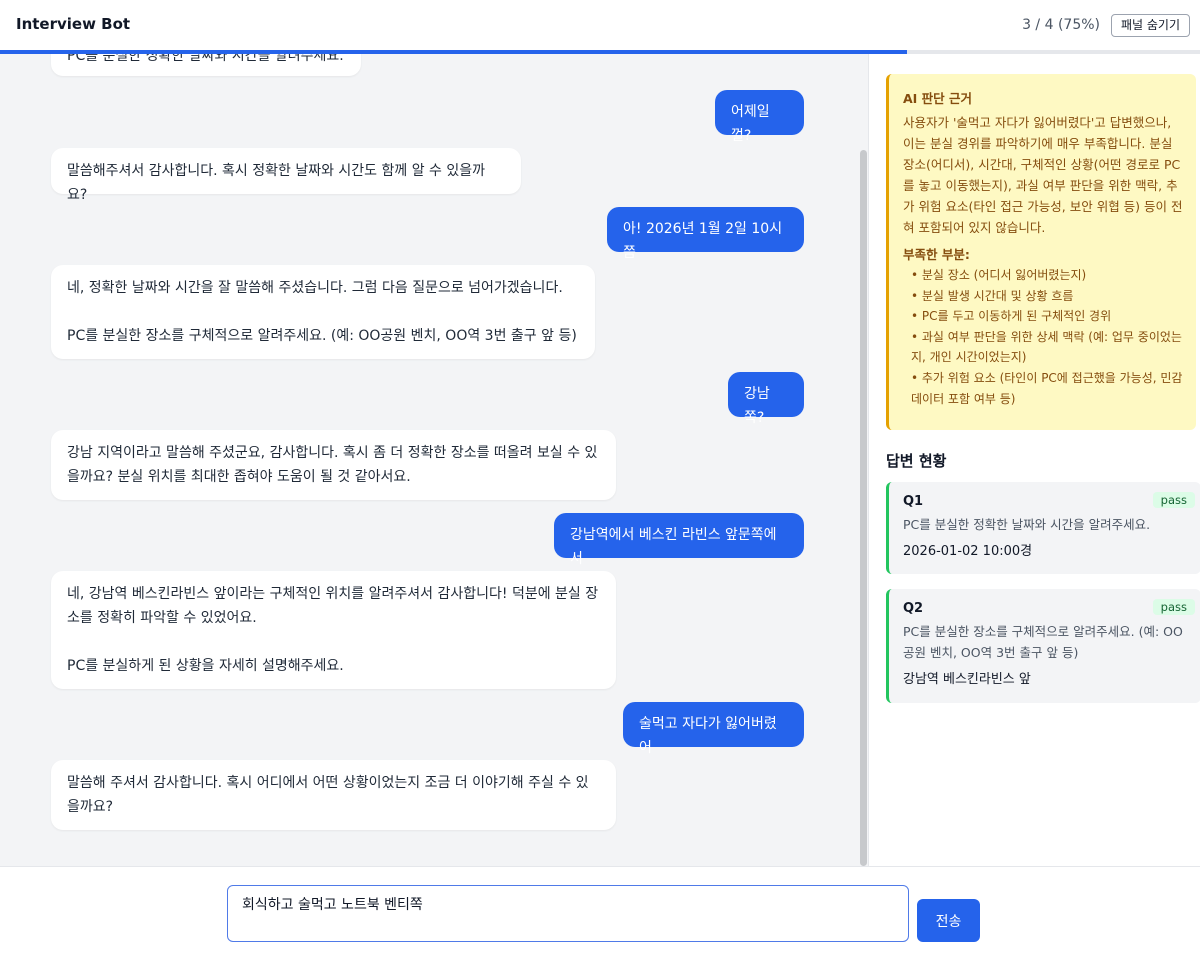  What do you see at coordinates (757, 406) in the screenshot?
I see `message-text: 강남쪽?` at bounding box center [757, 406].